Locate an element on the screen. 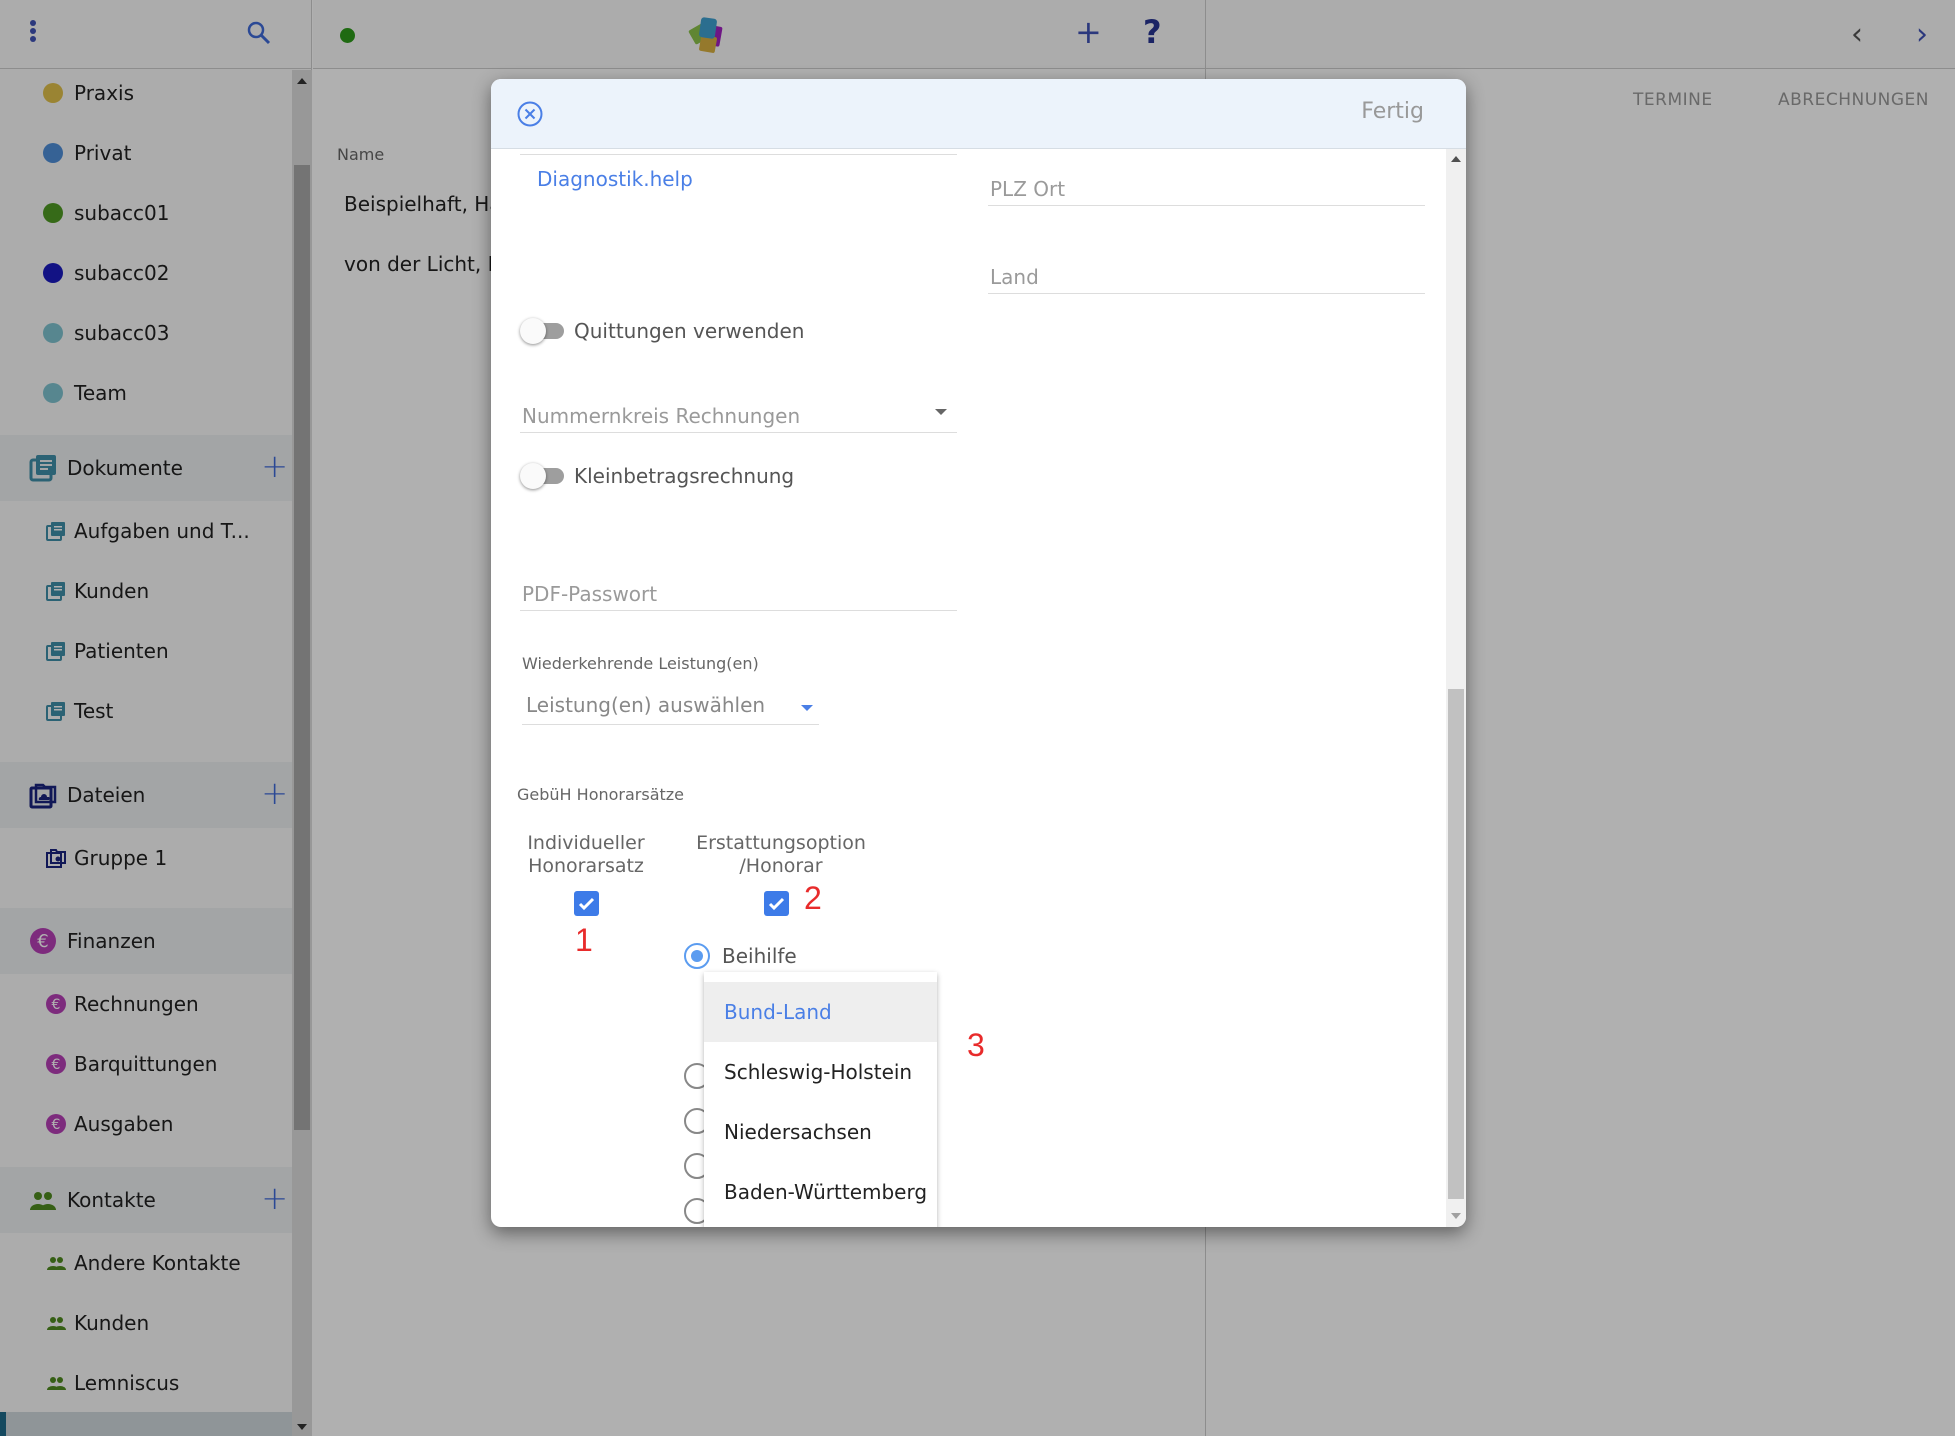 This screenshot has height=1436, width=1955. scroll-down-arrow-icon is located at coordinates (1456, 1216).